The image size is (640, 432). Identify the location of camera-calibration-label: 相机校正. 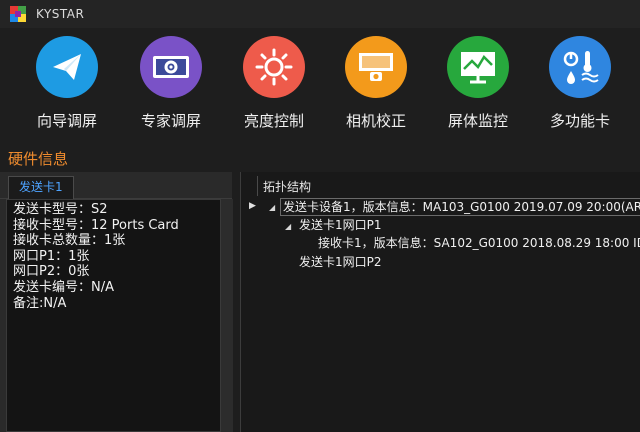
(375, 121).